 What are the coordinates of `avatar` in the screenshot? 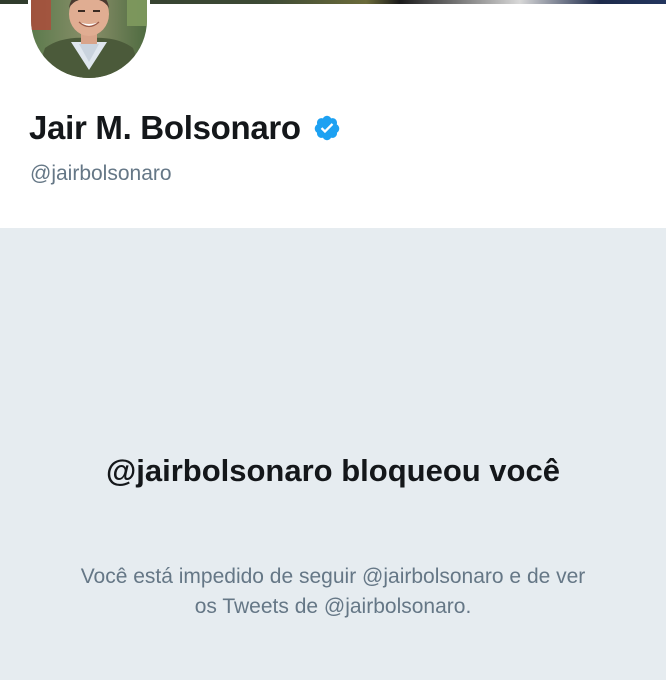 It's located at (89, 43).